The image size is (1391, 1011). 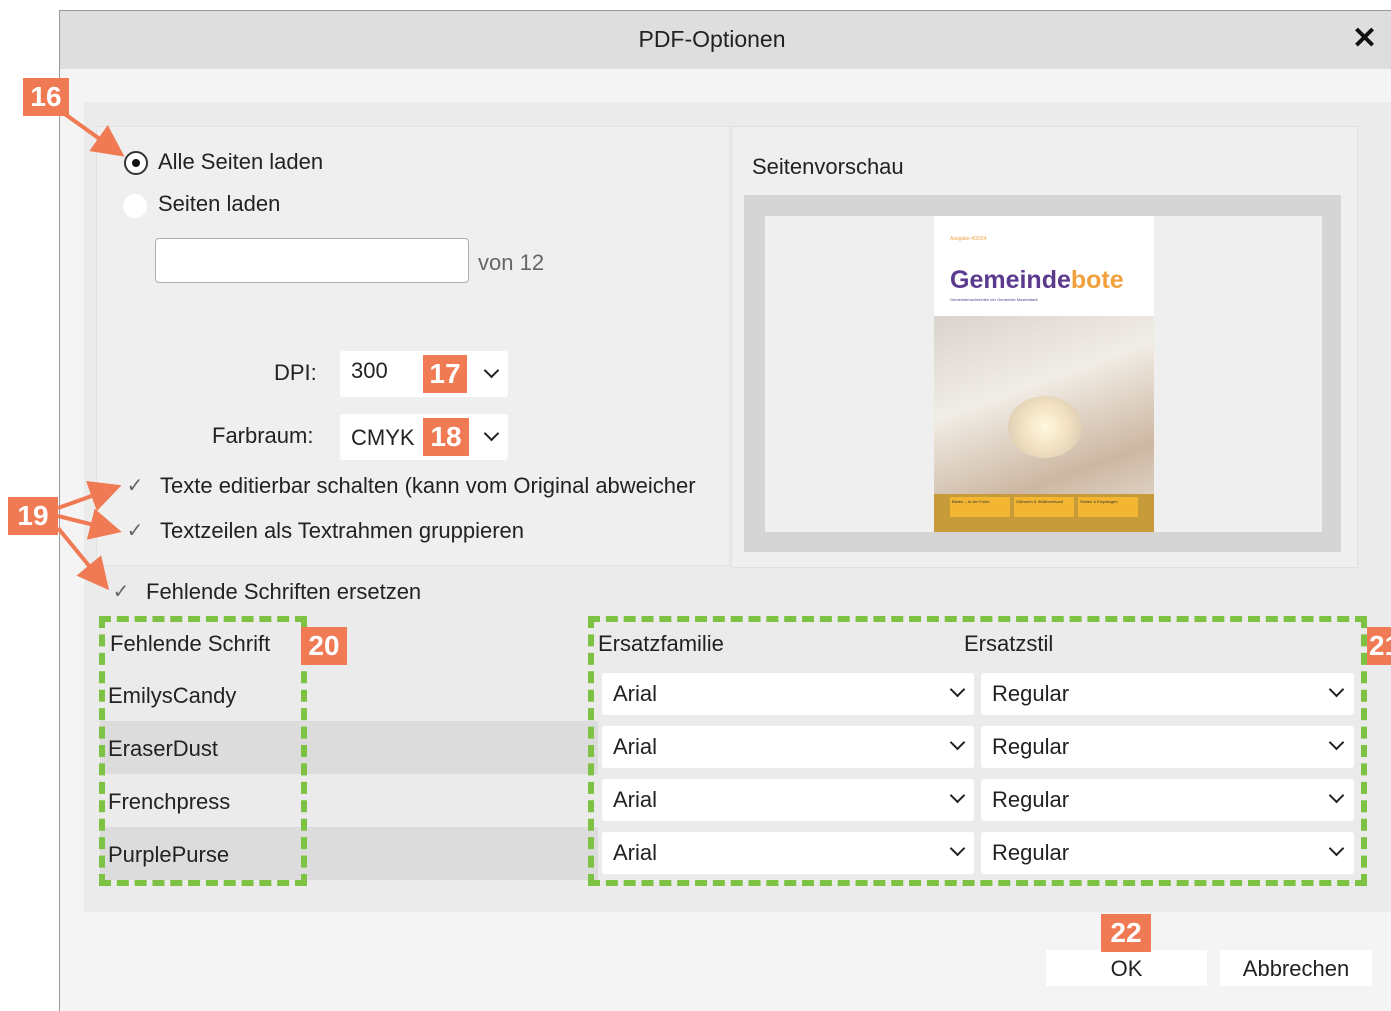 What do you see at coordinates (1126, 933) in the screenshot?
I see `annotation-badge-22: 22` at bounding box center [1126, 933].